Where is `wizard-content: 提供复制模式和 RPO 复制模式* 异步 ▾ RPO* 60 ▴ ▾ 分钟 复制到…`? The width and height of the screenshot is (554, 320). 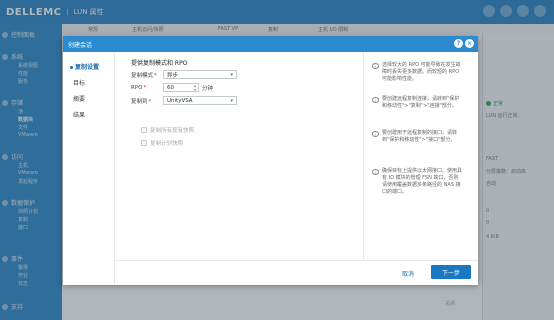 wizard-content: 提供复制模式和 RPO 复制模式* 异步 ▾ RPO* 60 ▴ ▾ 分钟 复制到… is located at coordinates (251, 102).